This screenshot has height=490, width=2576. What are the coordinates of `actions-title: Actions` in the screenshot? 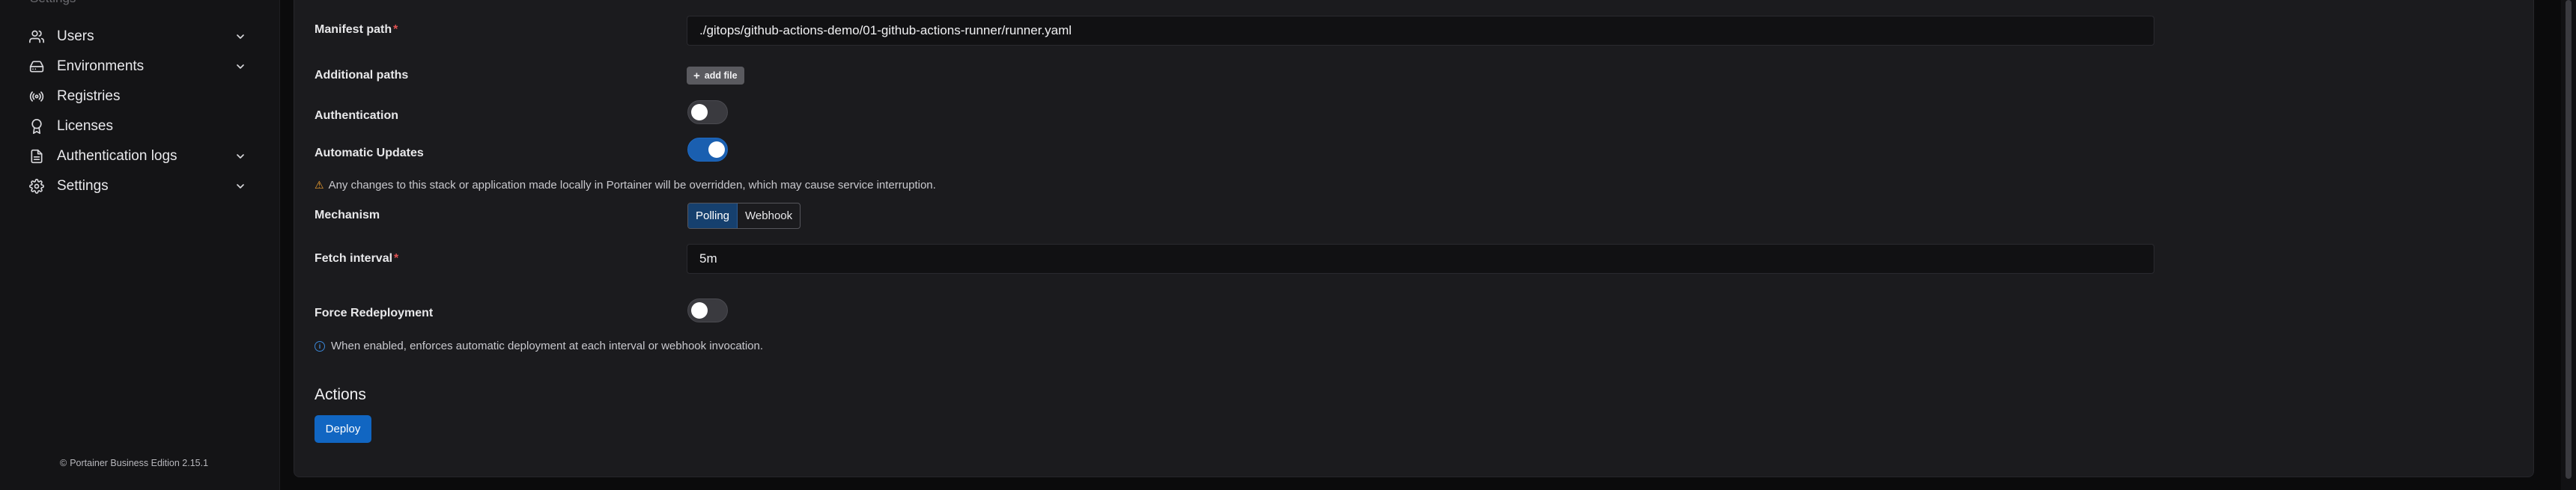 It's located at (340, 394).